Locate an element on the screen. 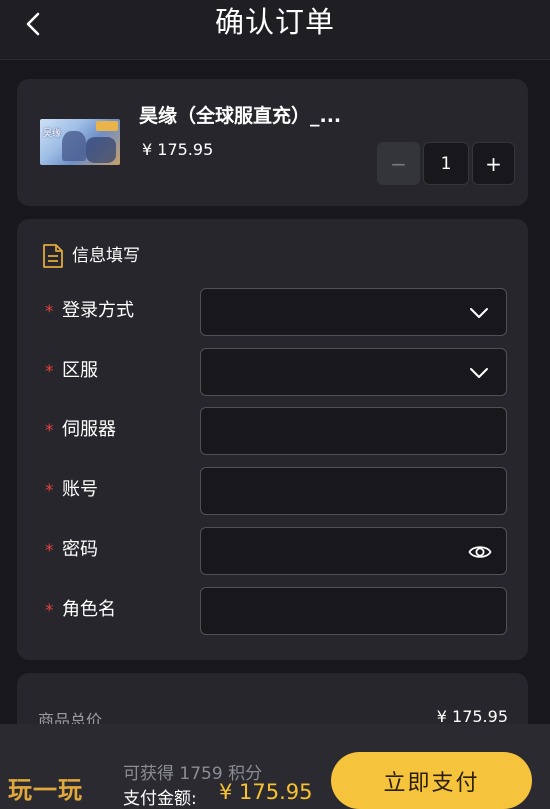  account-label: 账号 is located at coordinates (80, 489).